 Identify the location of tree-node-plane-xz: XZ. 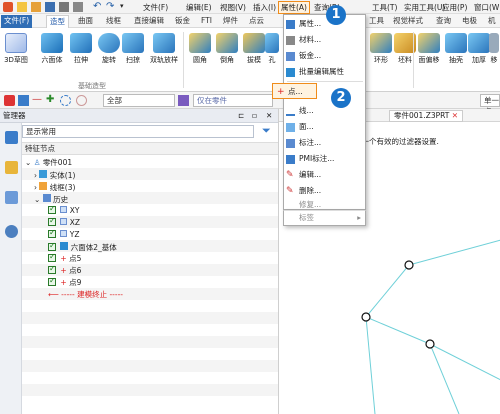
(64, 222).